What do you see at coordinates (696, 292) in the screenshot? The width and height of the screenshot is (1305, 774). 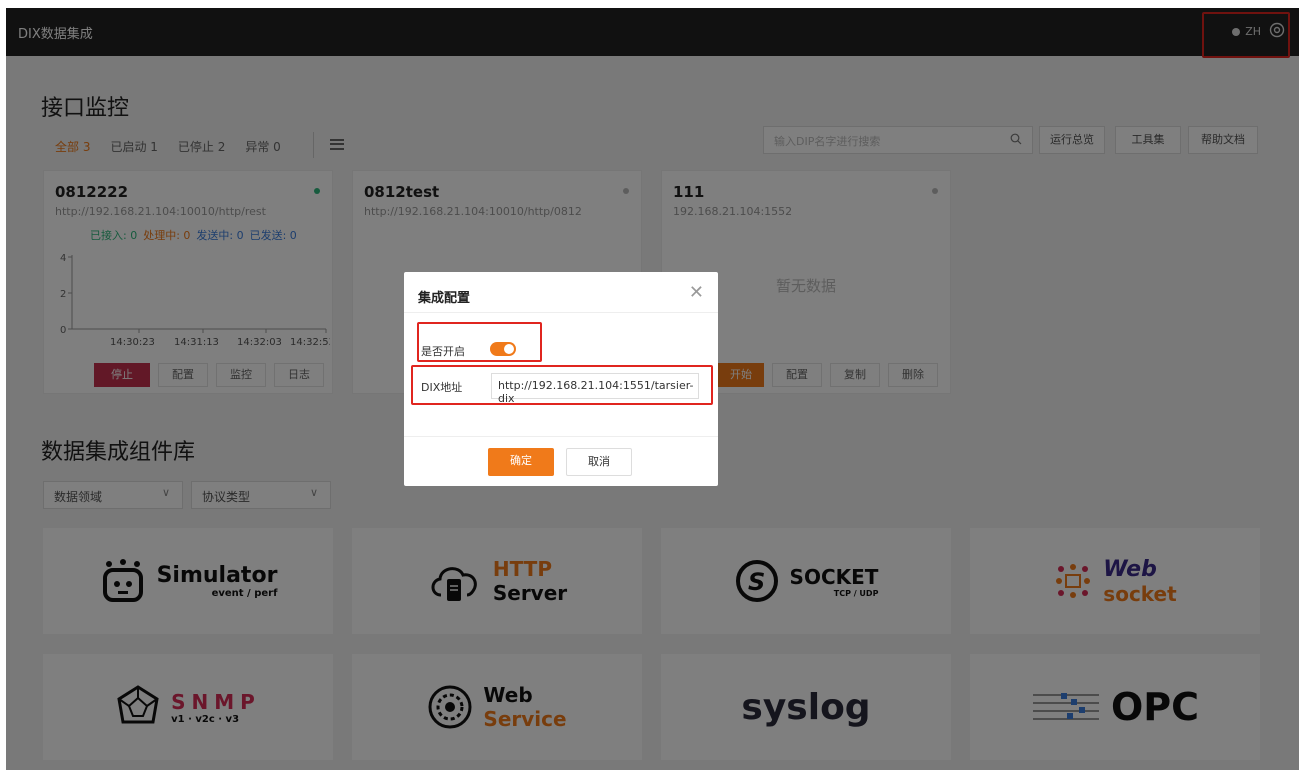 I see `close-icon: ✕` at bounding box center [696, 292].